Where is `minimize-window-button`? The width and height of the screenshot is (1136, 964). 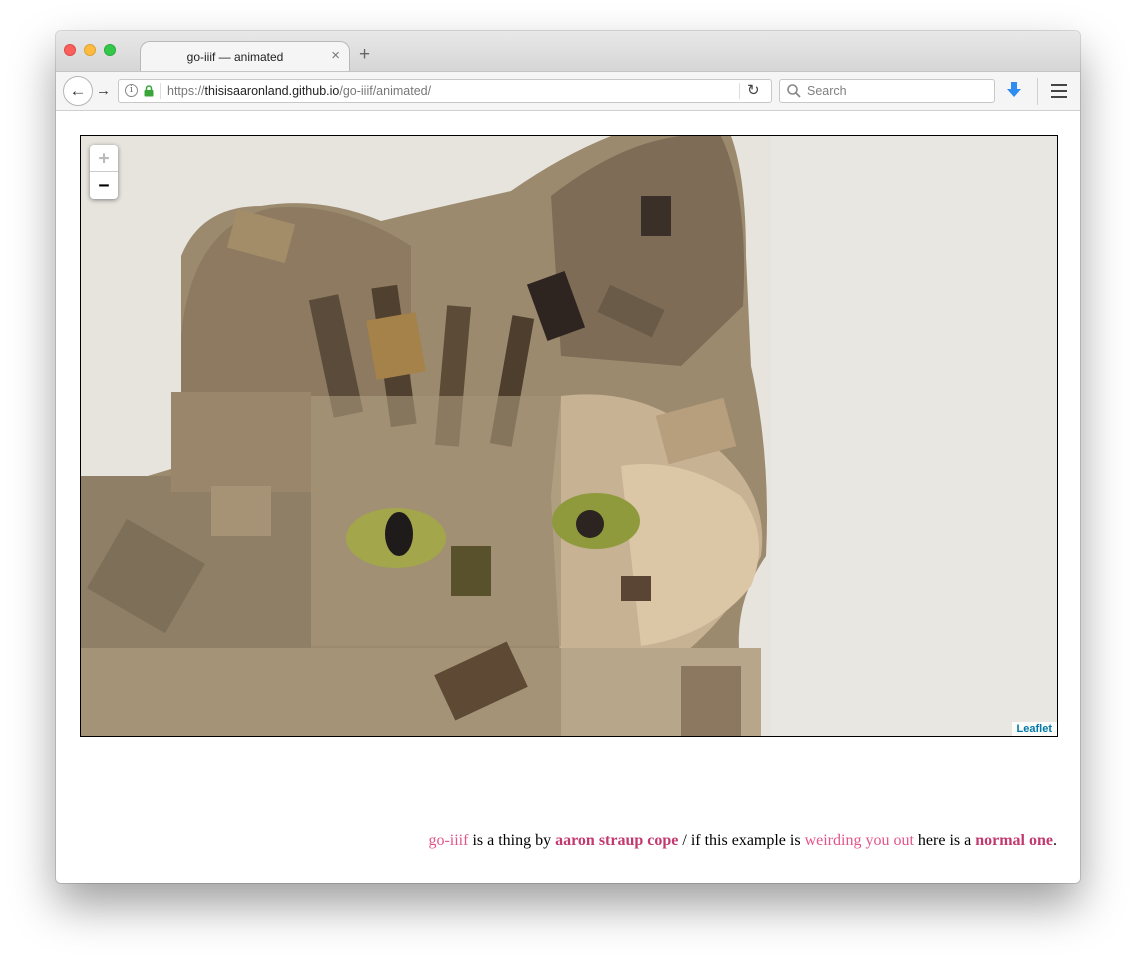
minimize-window-button is located at coordinates (90, 50).